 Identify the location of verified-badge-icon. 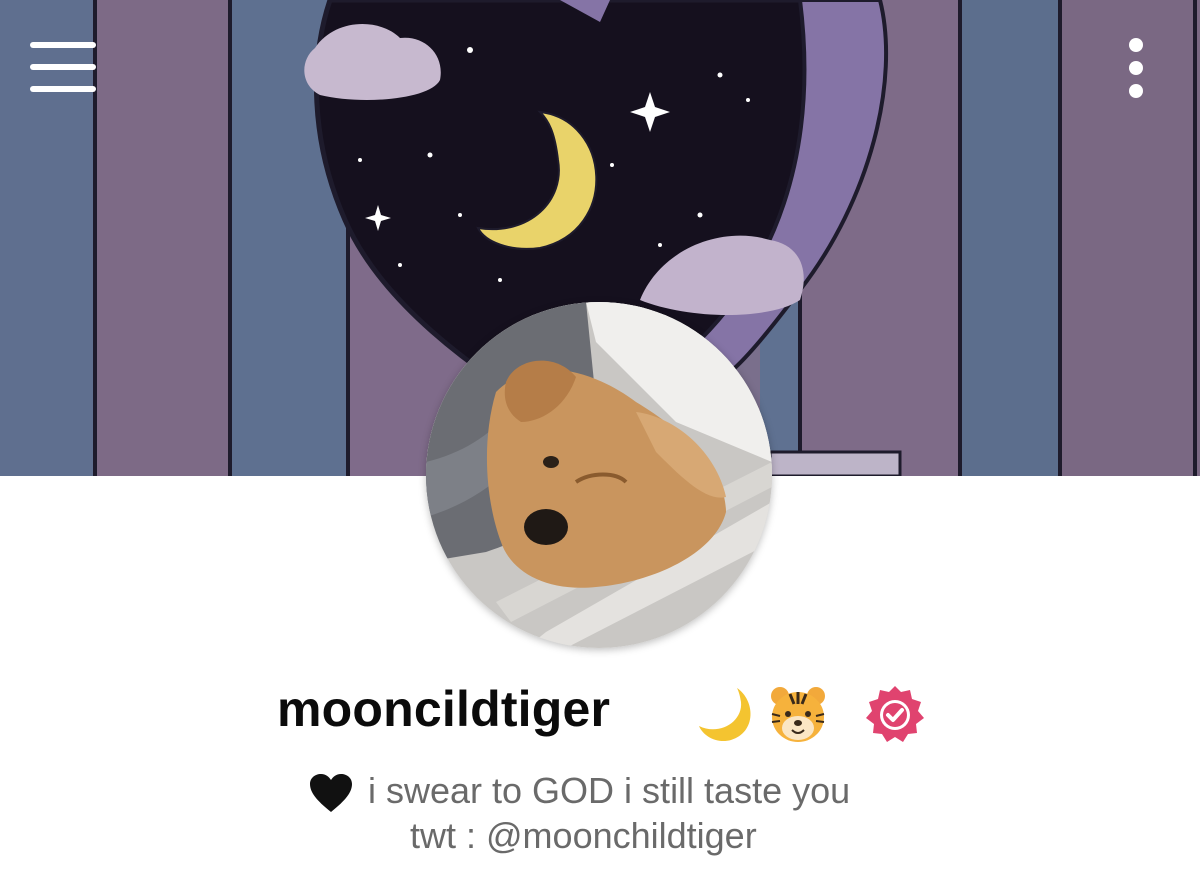
(895, 715).